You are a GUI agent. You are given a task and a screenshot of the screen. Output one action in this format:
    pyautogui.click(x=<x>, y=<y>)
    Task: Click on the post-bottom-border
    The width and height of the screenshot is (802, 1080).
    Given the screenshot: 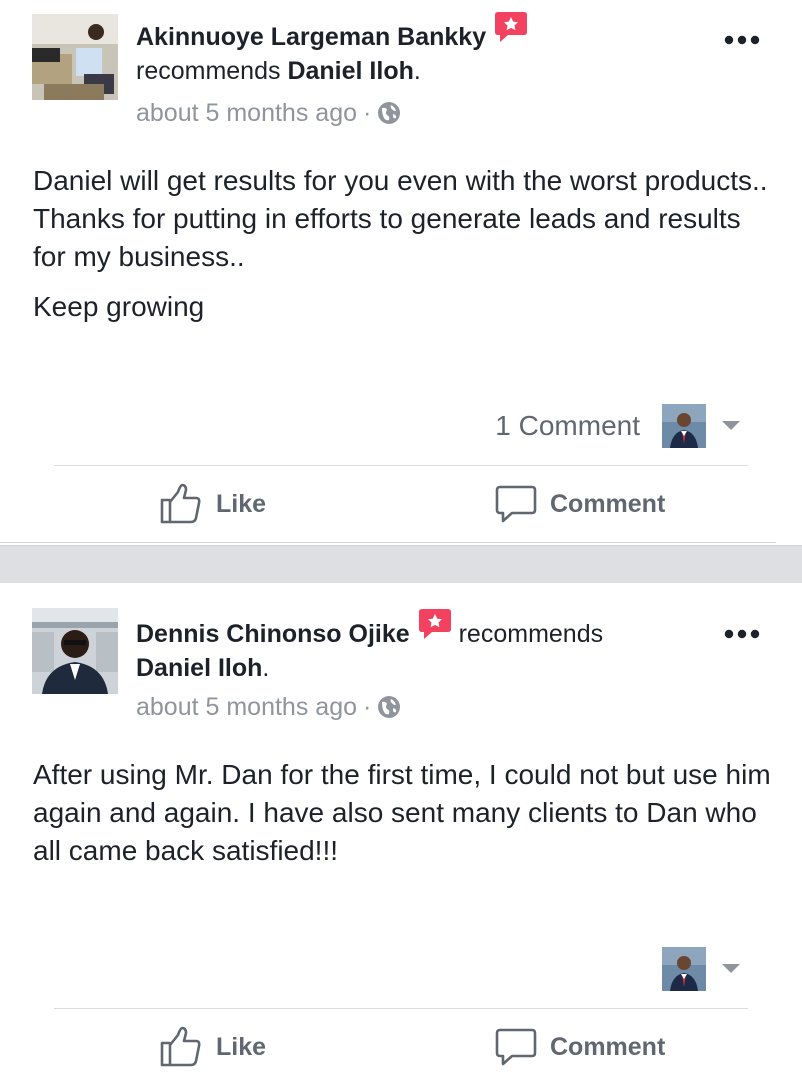 What is the action you would take?
    pyautogui.click(x=388, y=542)
    